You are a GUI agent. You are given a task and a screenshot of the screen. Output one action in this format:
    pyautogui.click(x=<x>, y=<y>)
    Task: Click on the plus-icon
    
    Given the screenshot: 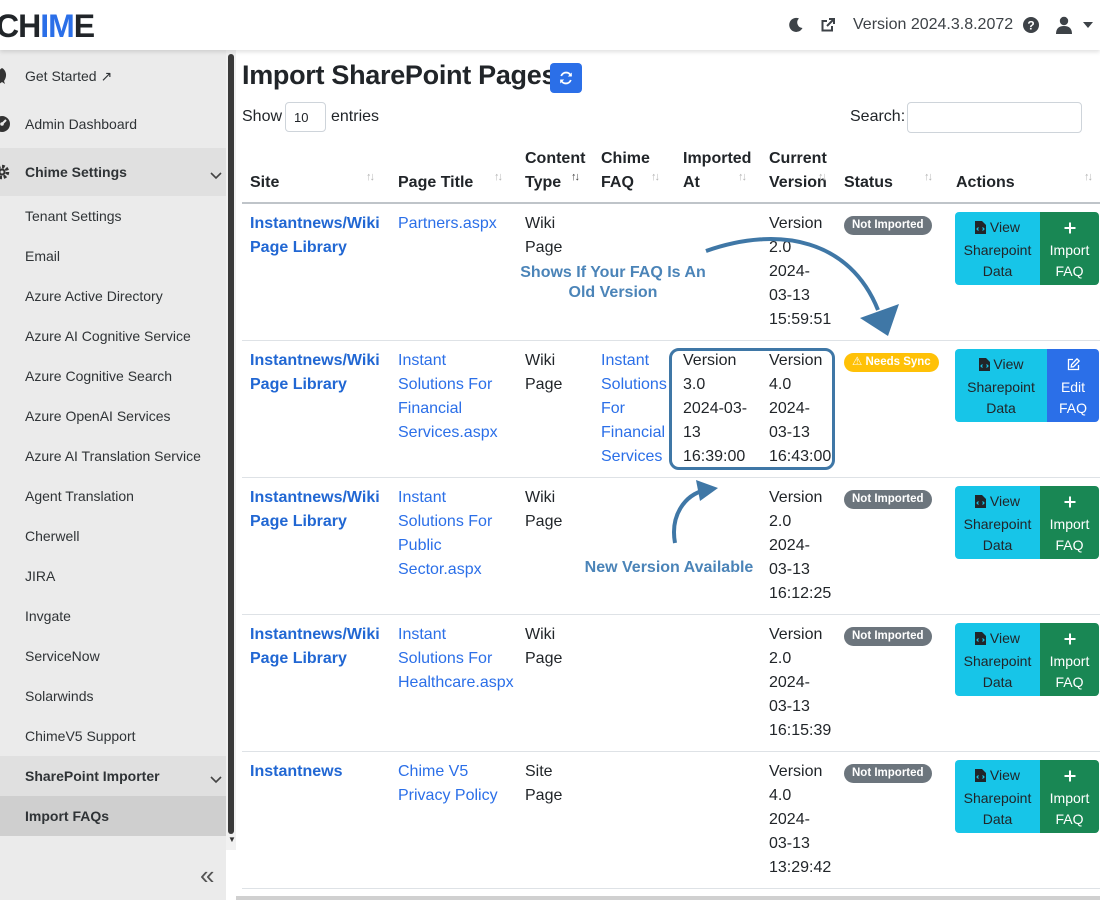 What is the action you would take?
    pyautogui.click(x=1070, y=229)
    